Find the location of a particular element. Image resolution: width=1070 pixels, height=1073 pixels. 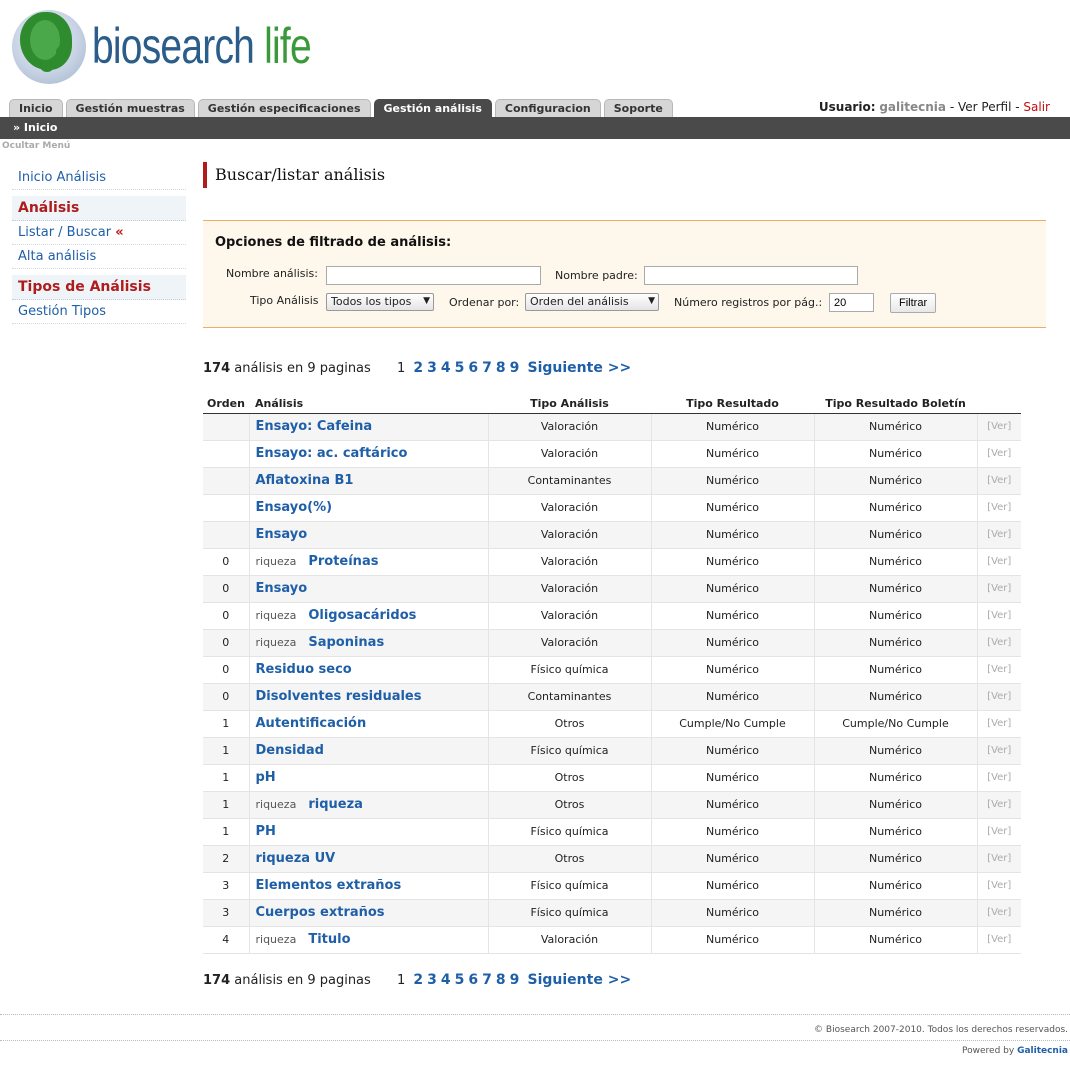

analysis-link: Residuo seco is located at coordinates (304, 669).